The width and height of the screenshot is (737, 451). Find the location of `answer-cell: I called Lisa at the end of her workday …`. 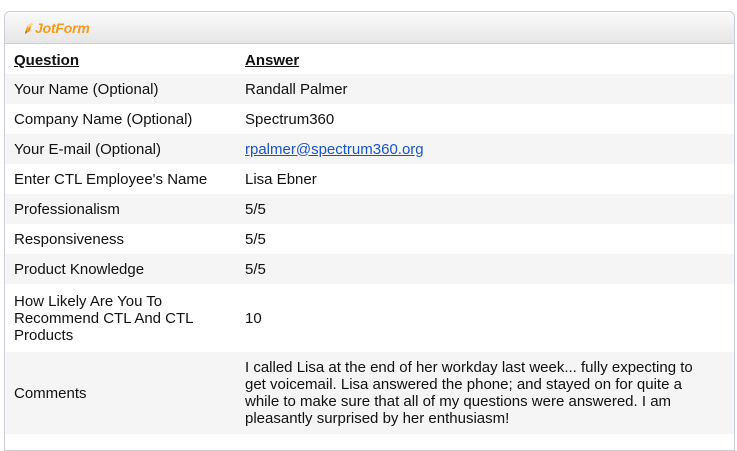

answer-cell: I called Lisa at the end of her workday … is located at coordinates (469, 393).